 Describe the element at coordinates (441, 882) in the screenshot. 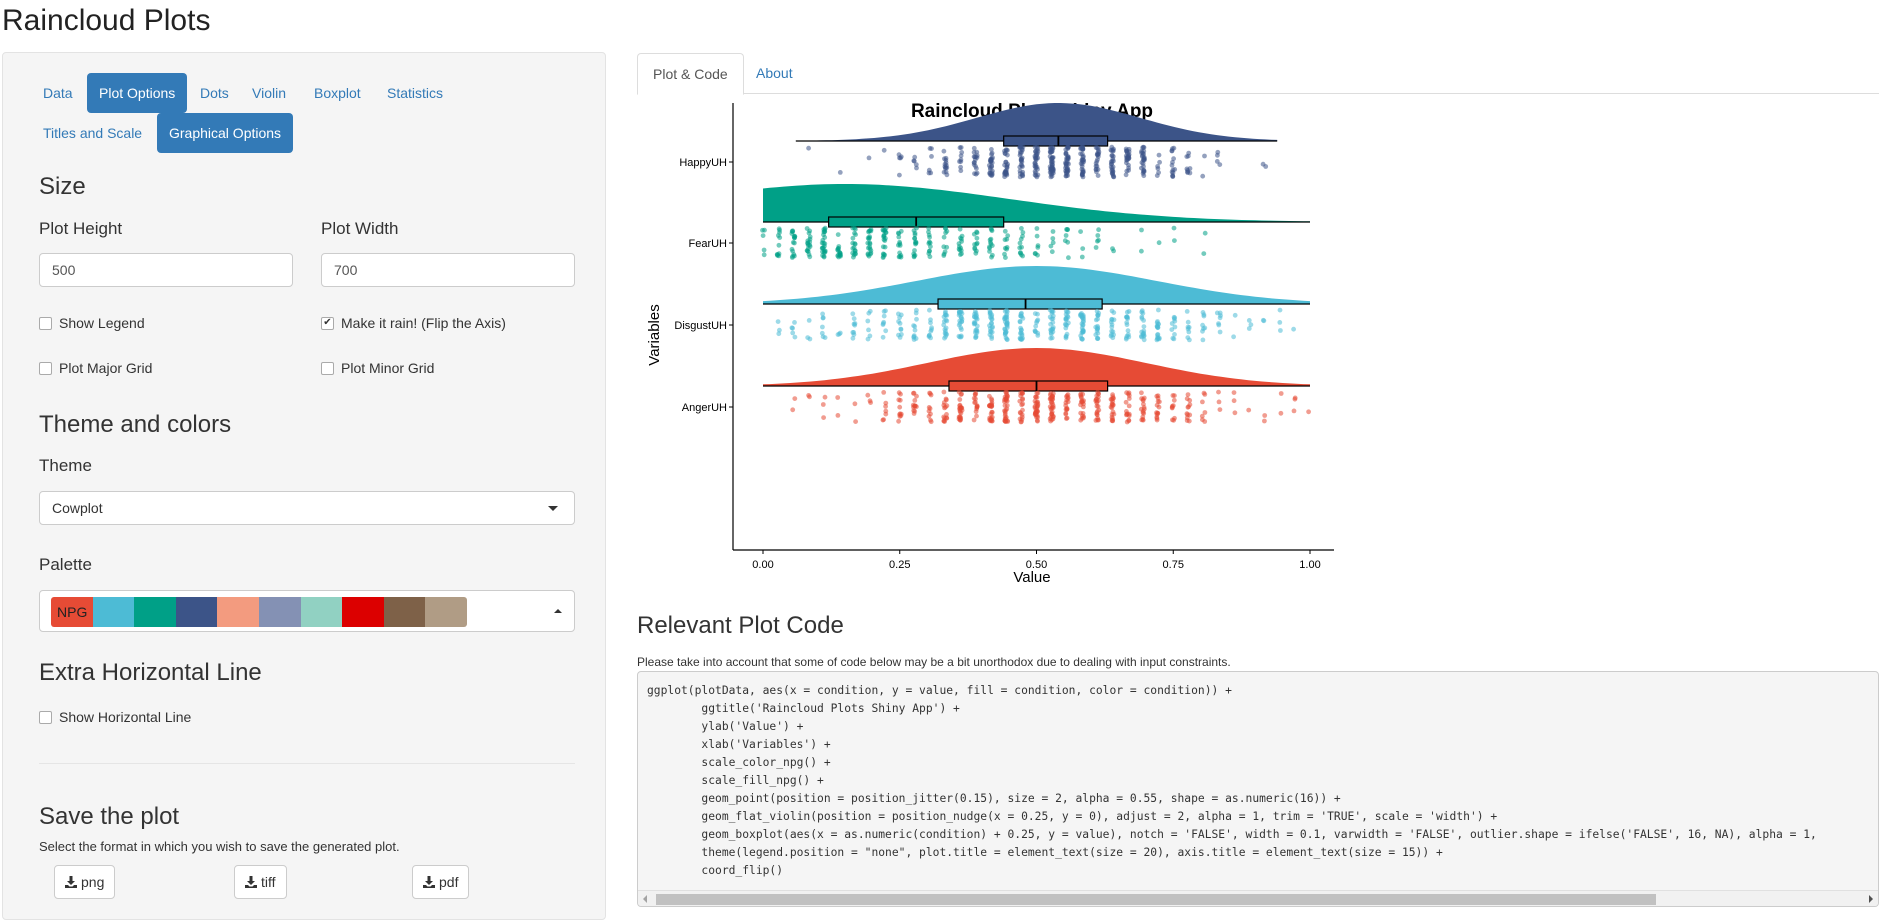

I see `download-pdf-button: pdf` at that location.